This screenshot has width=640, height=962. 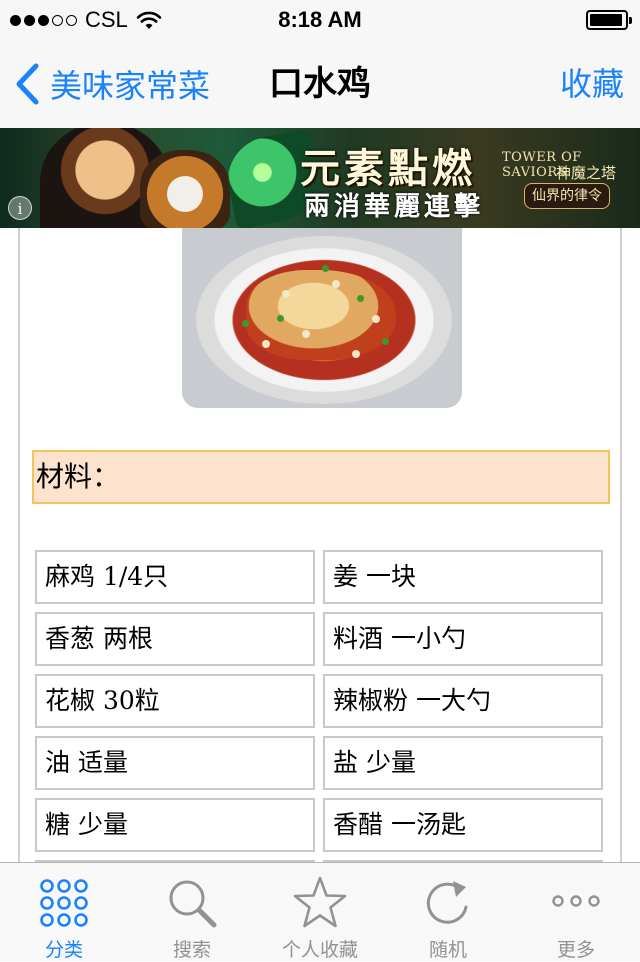 I want to click on tab-category: 分类, so click(x=64, y=912).